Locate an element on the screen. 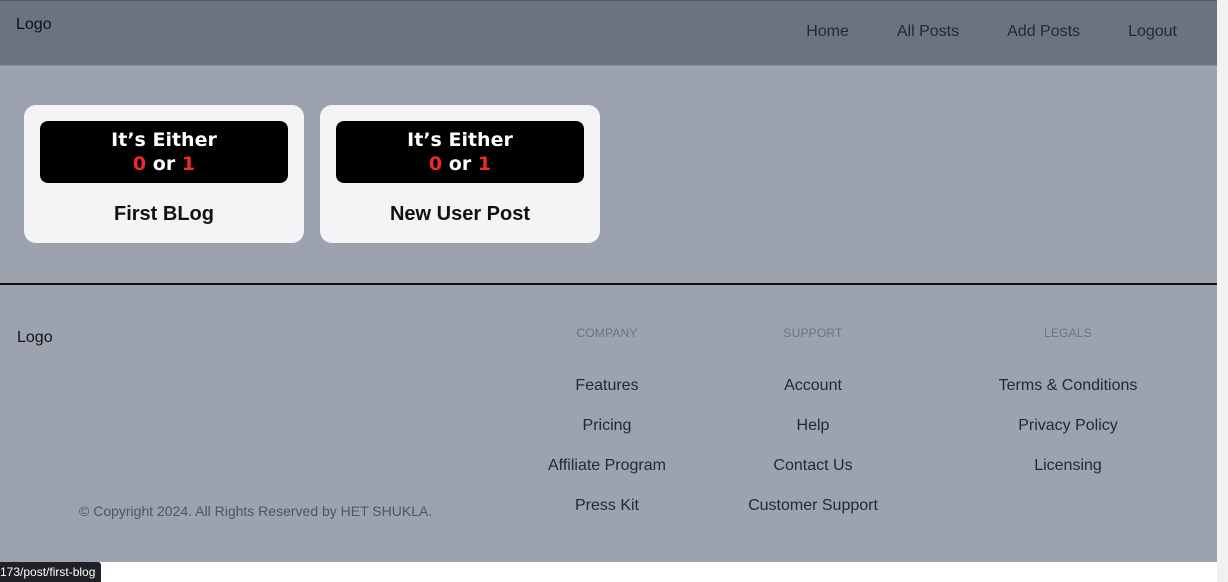 This screenshot has height=582, width=1228. status-bar-url: 173/post/first-blog is located at coordinates (51, 572).